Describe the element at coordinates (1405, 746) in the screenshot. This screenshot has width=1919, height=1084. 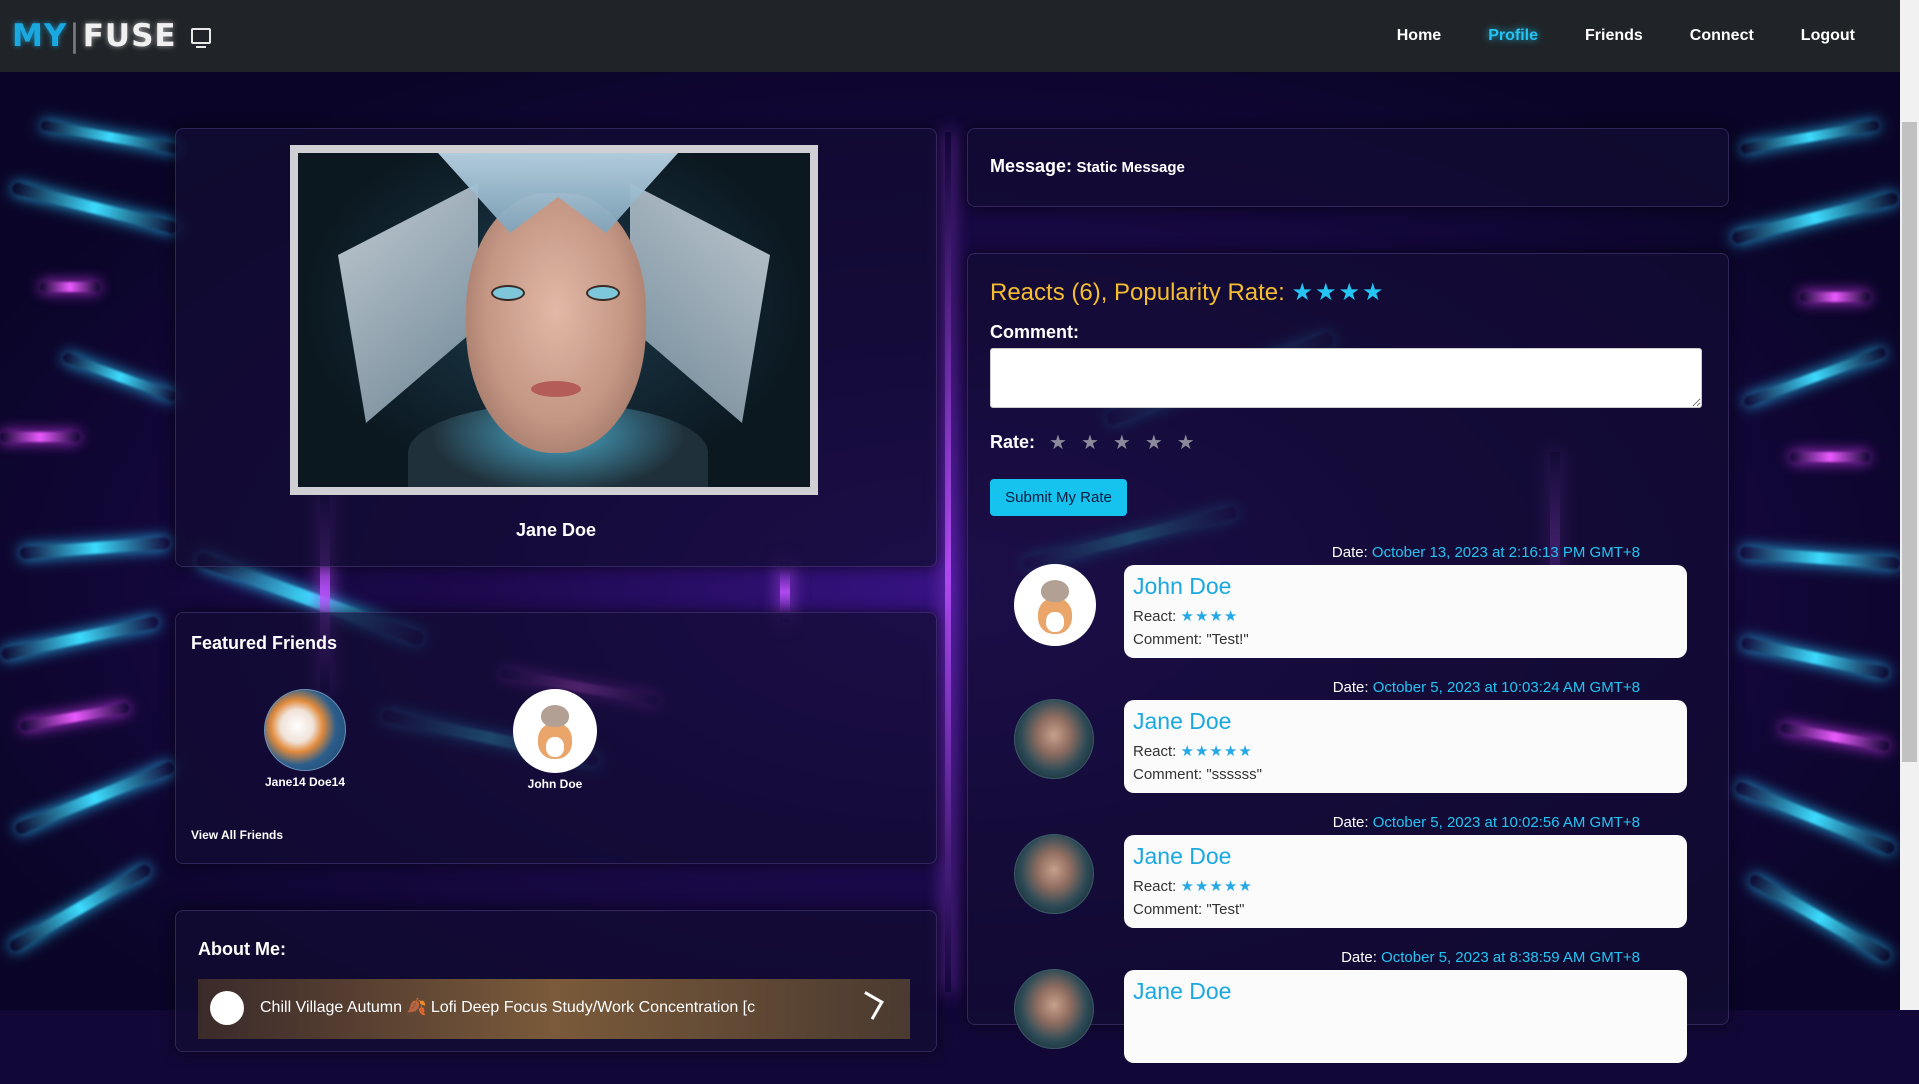
I see `react-card: Jane Doe React: ★★★★★ Comment: "ssssss"` at that location.